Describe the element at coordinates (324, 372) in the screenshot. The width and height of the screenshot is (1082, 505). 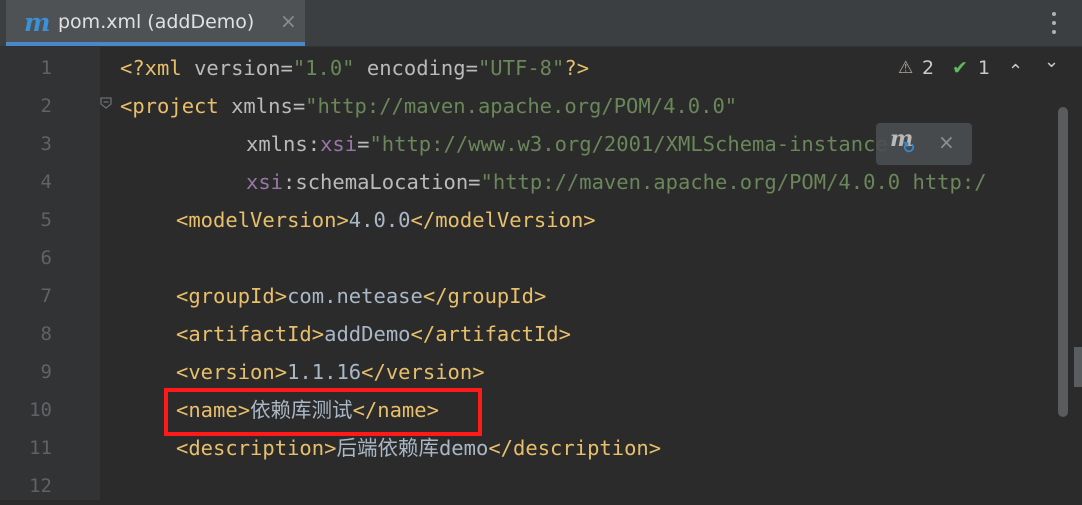
I see `tag-text: 1.1.16` at that location.